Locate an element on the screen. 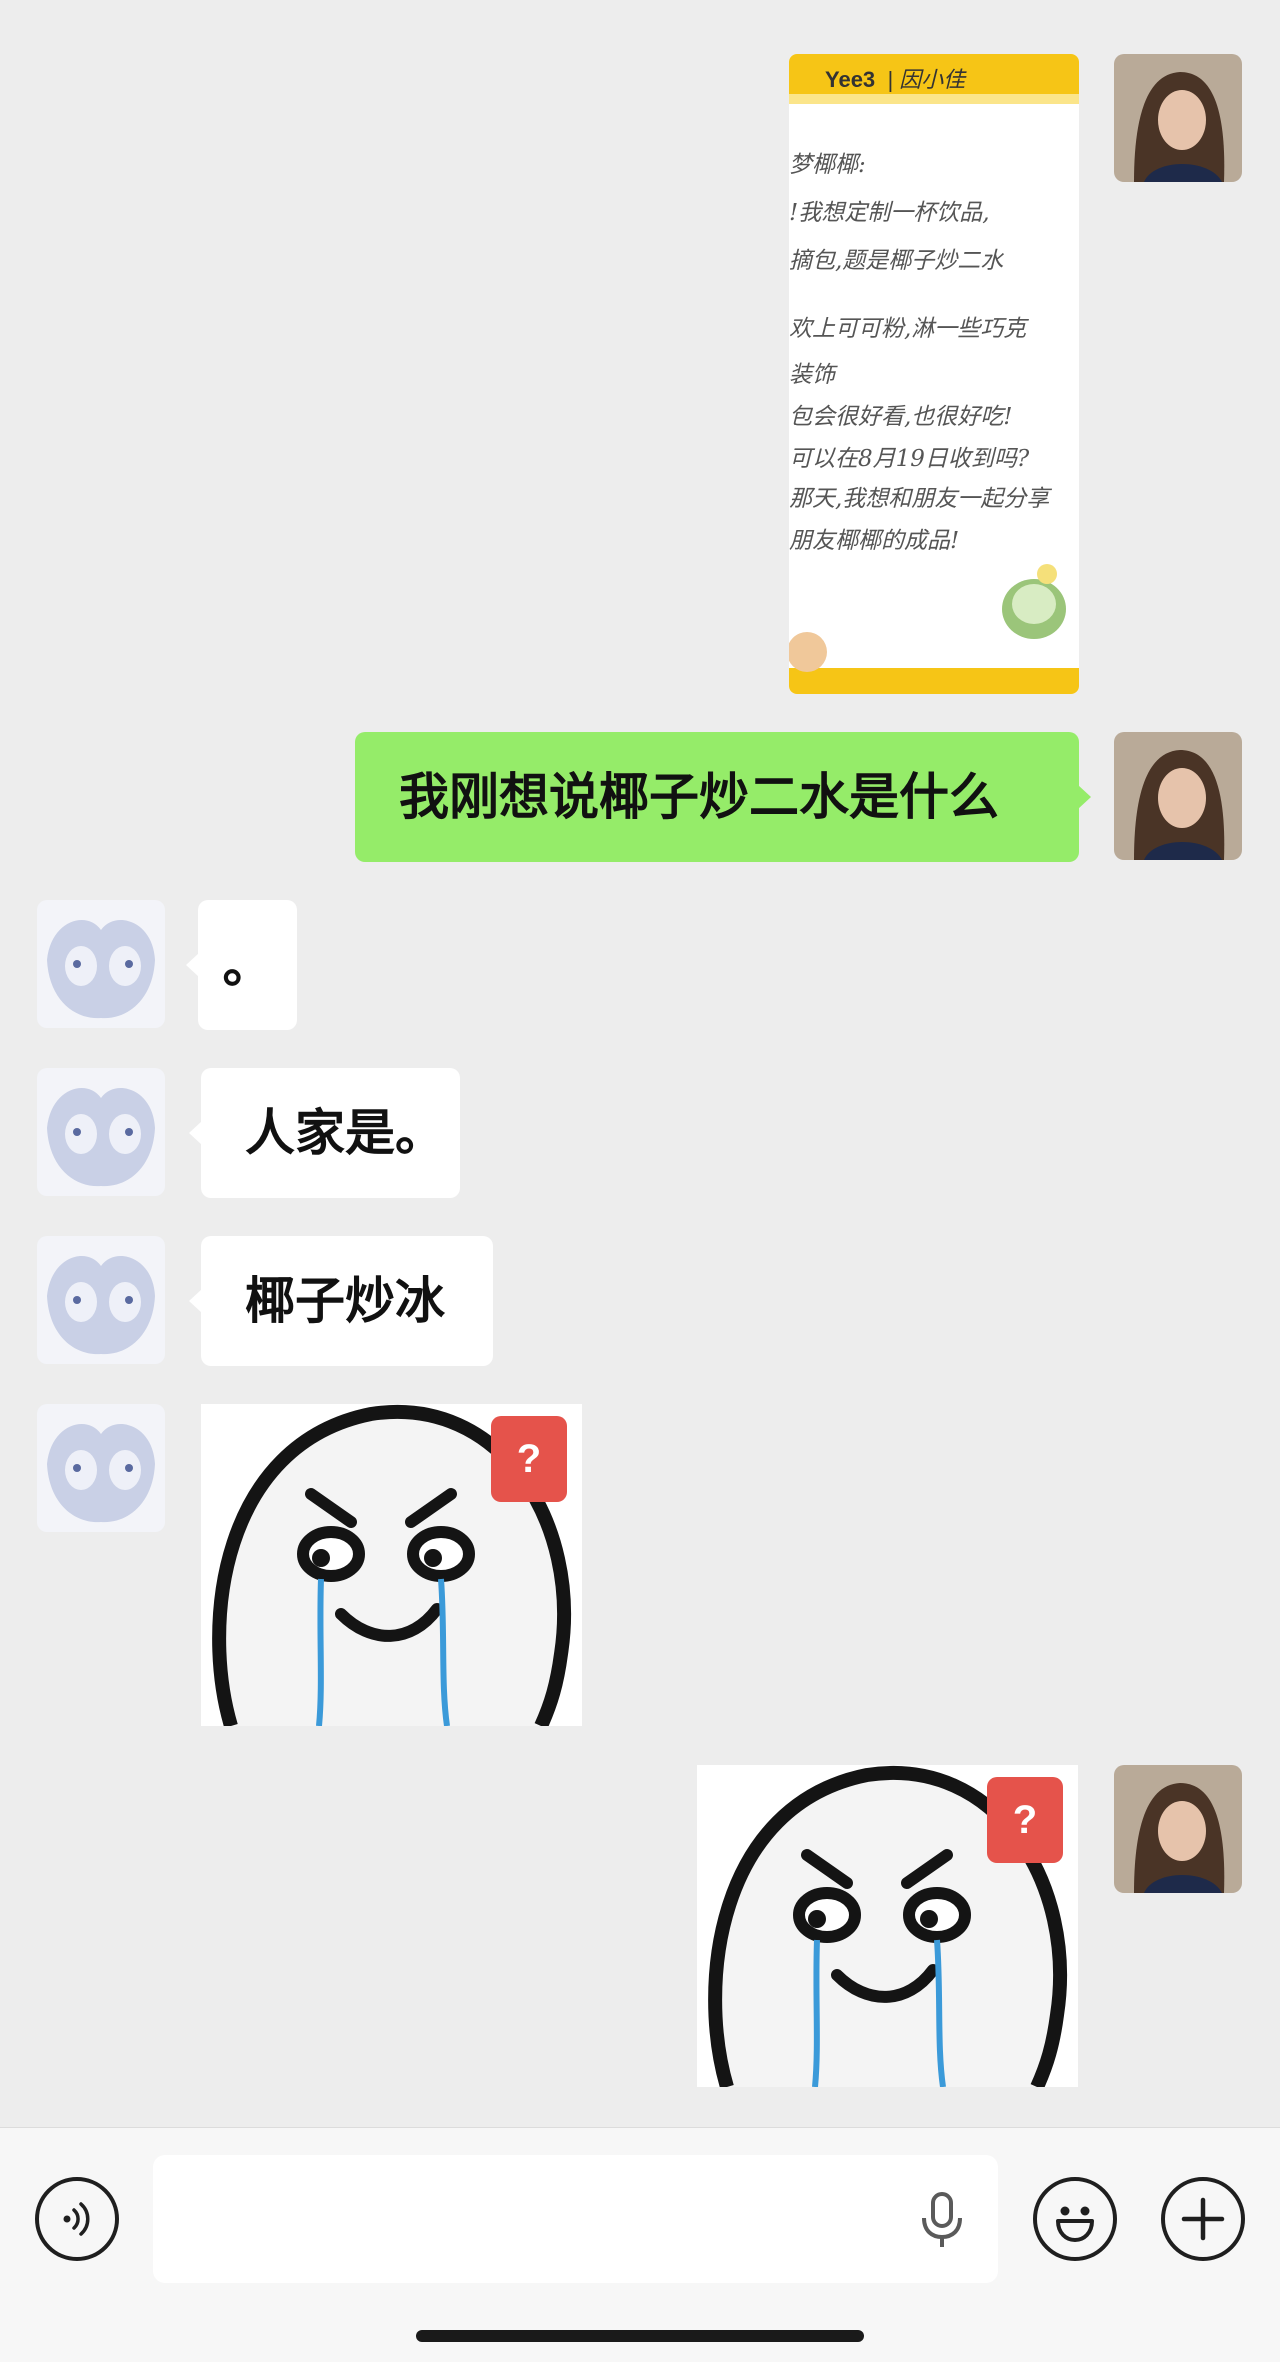 The height and width of the screenshot is (2362, 1280). sent-sticker: ? is located at coordinates (887, 1926).